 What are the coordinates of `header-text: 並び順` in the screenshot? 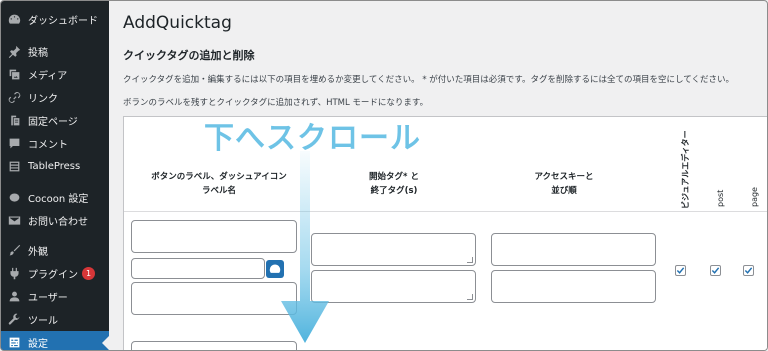 It's located at (564, 191).